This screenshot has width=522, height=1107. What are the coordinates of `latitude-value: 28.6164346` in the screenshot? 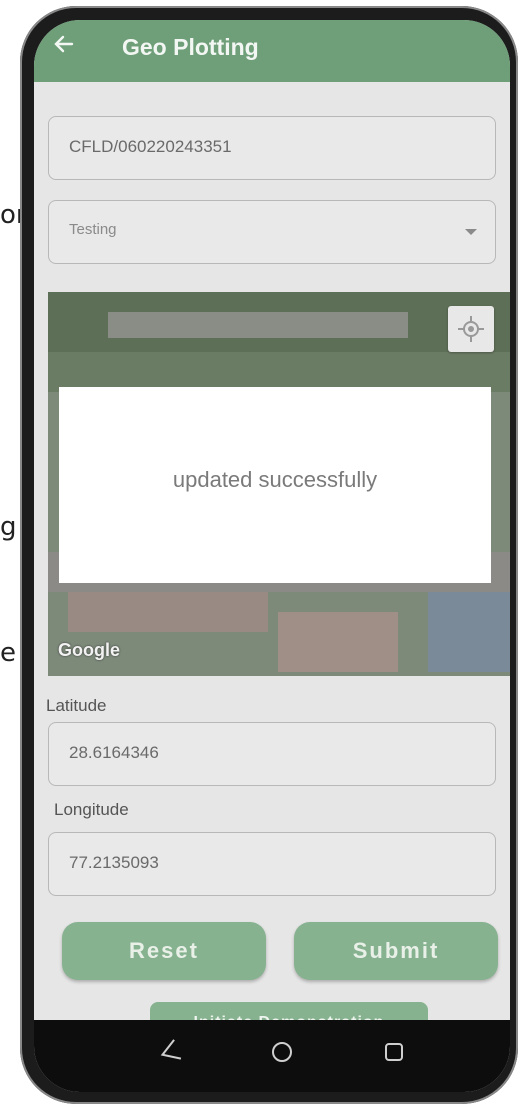 It's located at (114, 752).